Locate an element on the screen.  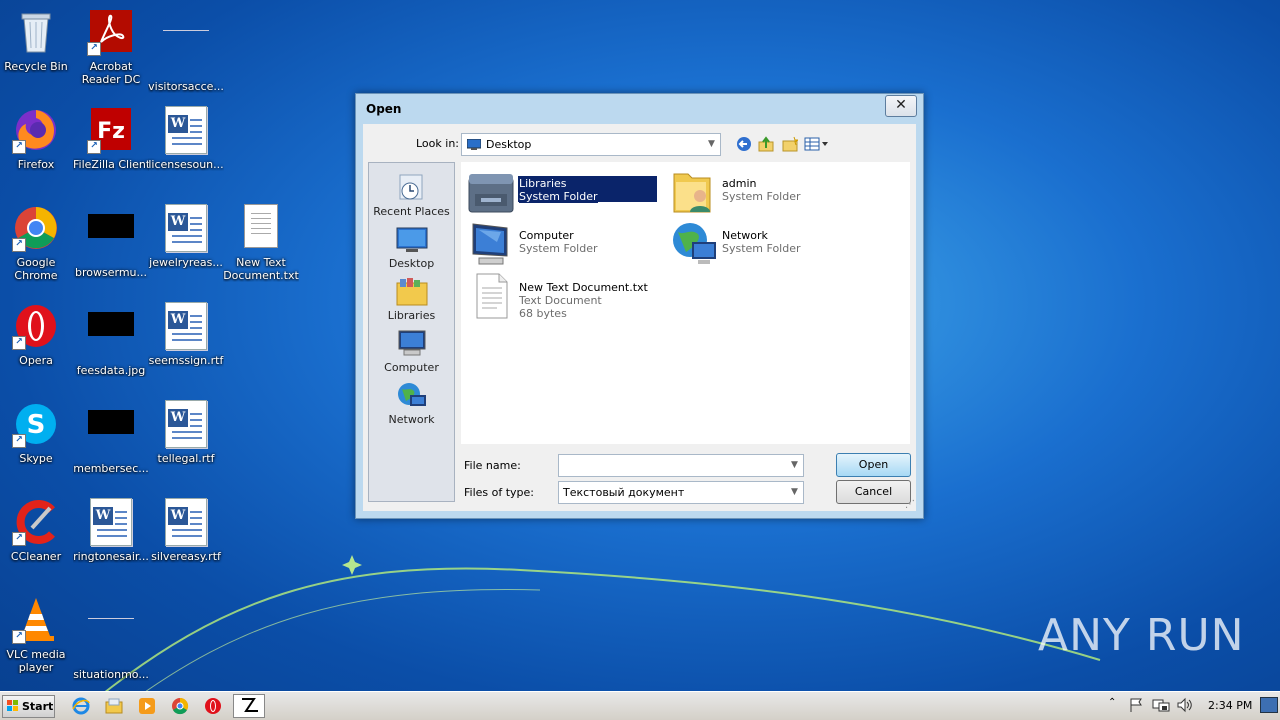
file-type: Text Document is located at coordinates (560, 300).